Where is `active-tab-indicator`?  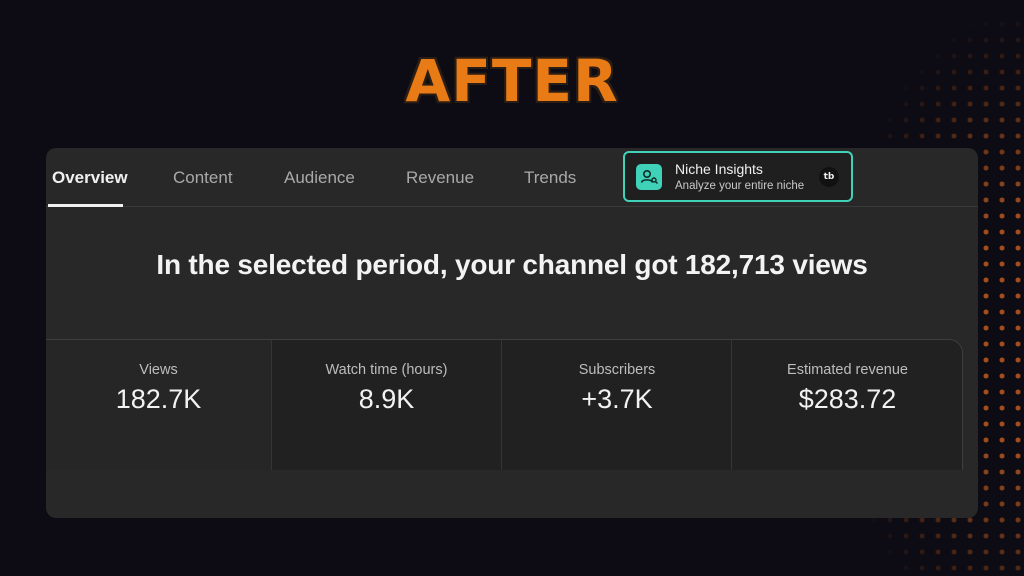
active-tab-indicator is located at coordinates (85, 205).